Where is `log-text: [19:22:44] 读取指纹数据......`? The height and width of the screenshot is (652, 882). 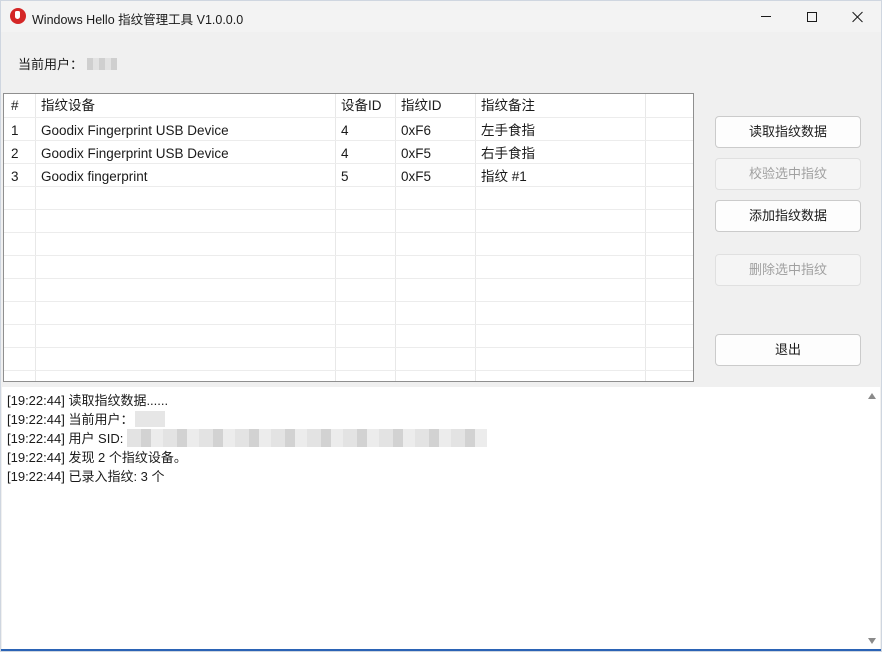
log-text: [19:22:44] 读取指纹数据...... is located at coordinates (88, 400).